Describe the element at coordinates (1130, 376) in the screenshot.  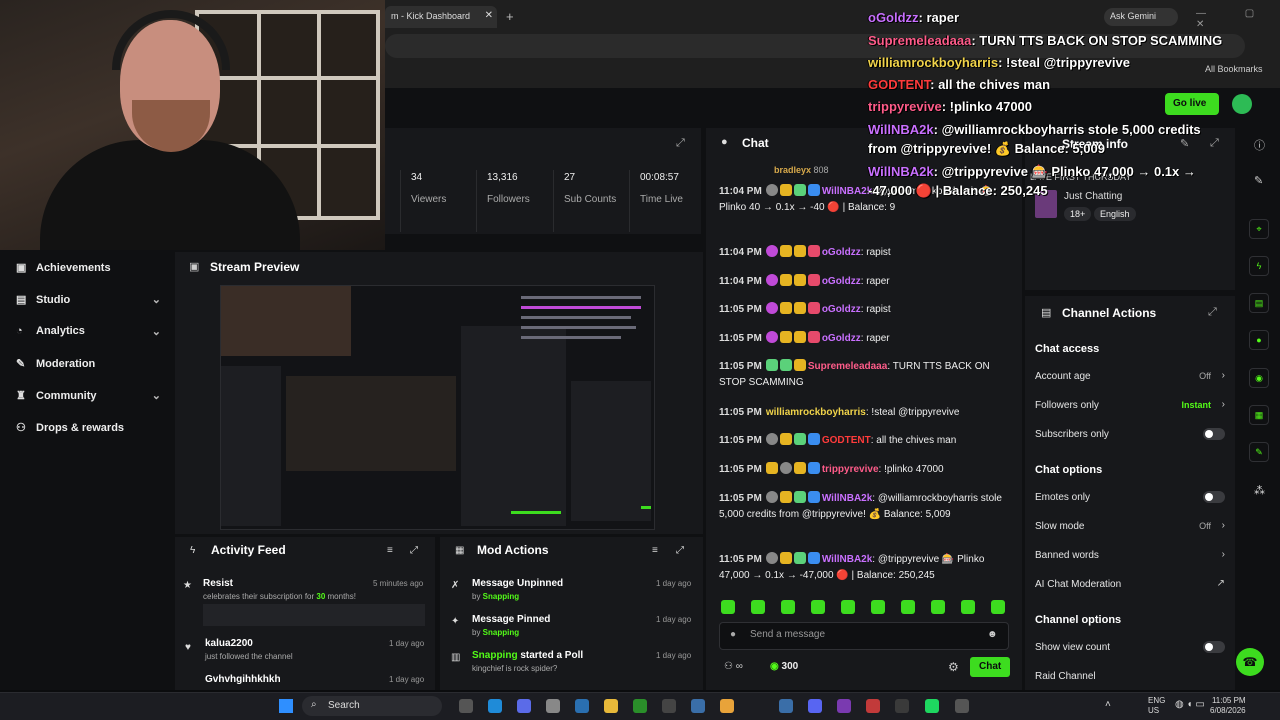
I see `setting-account-age: Account age Off ›` at that location.